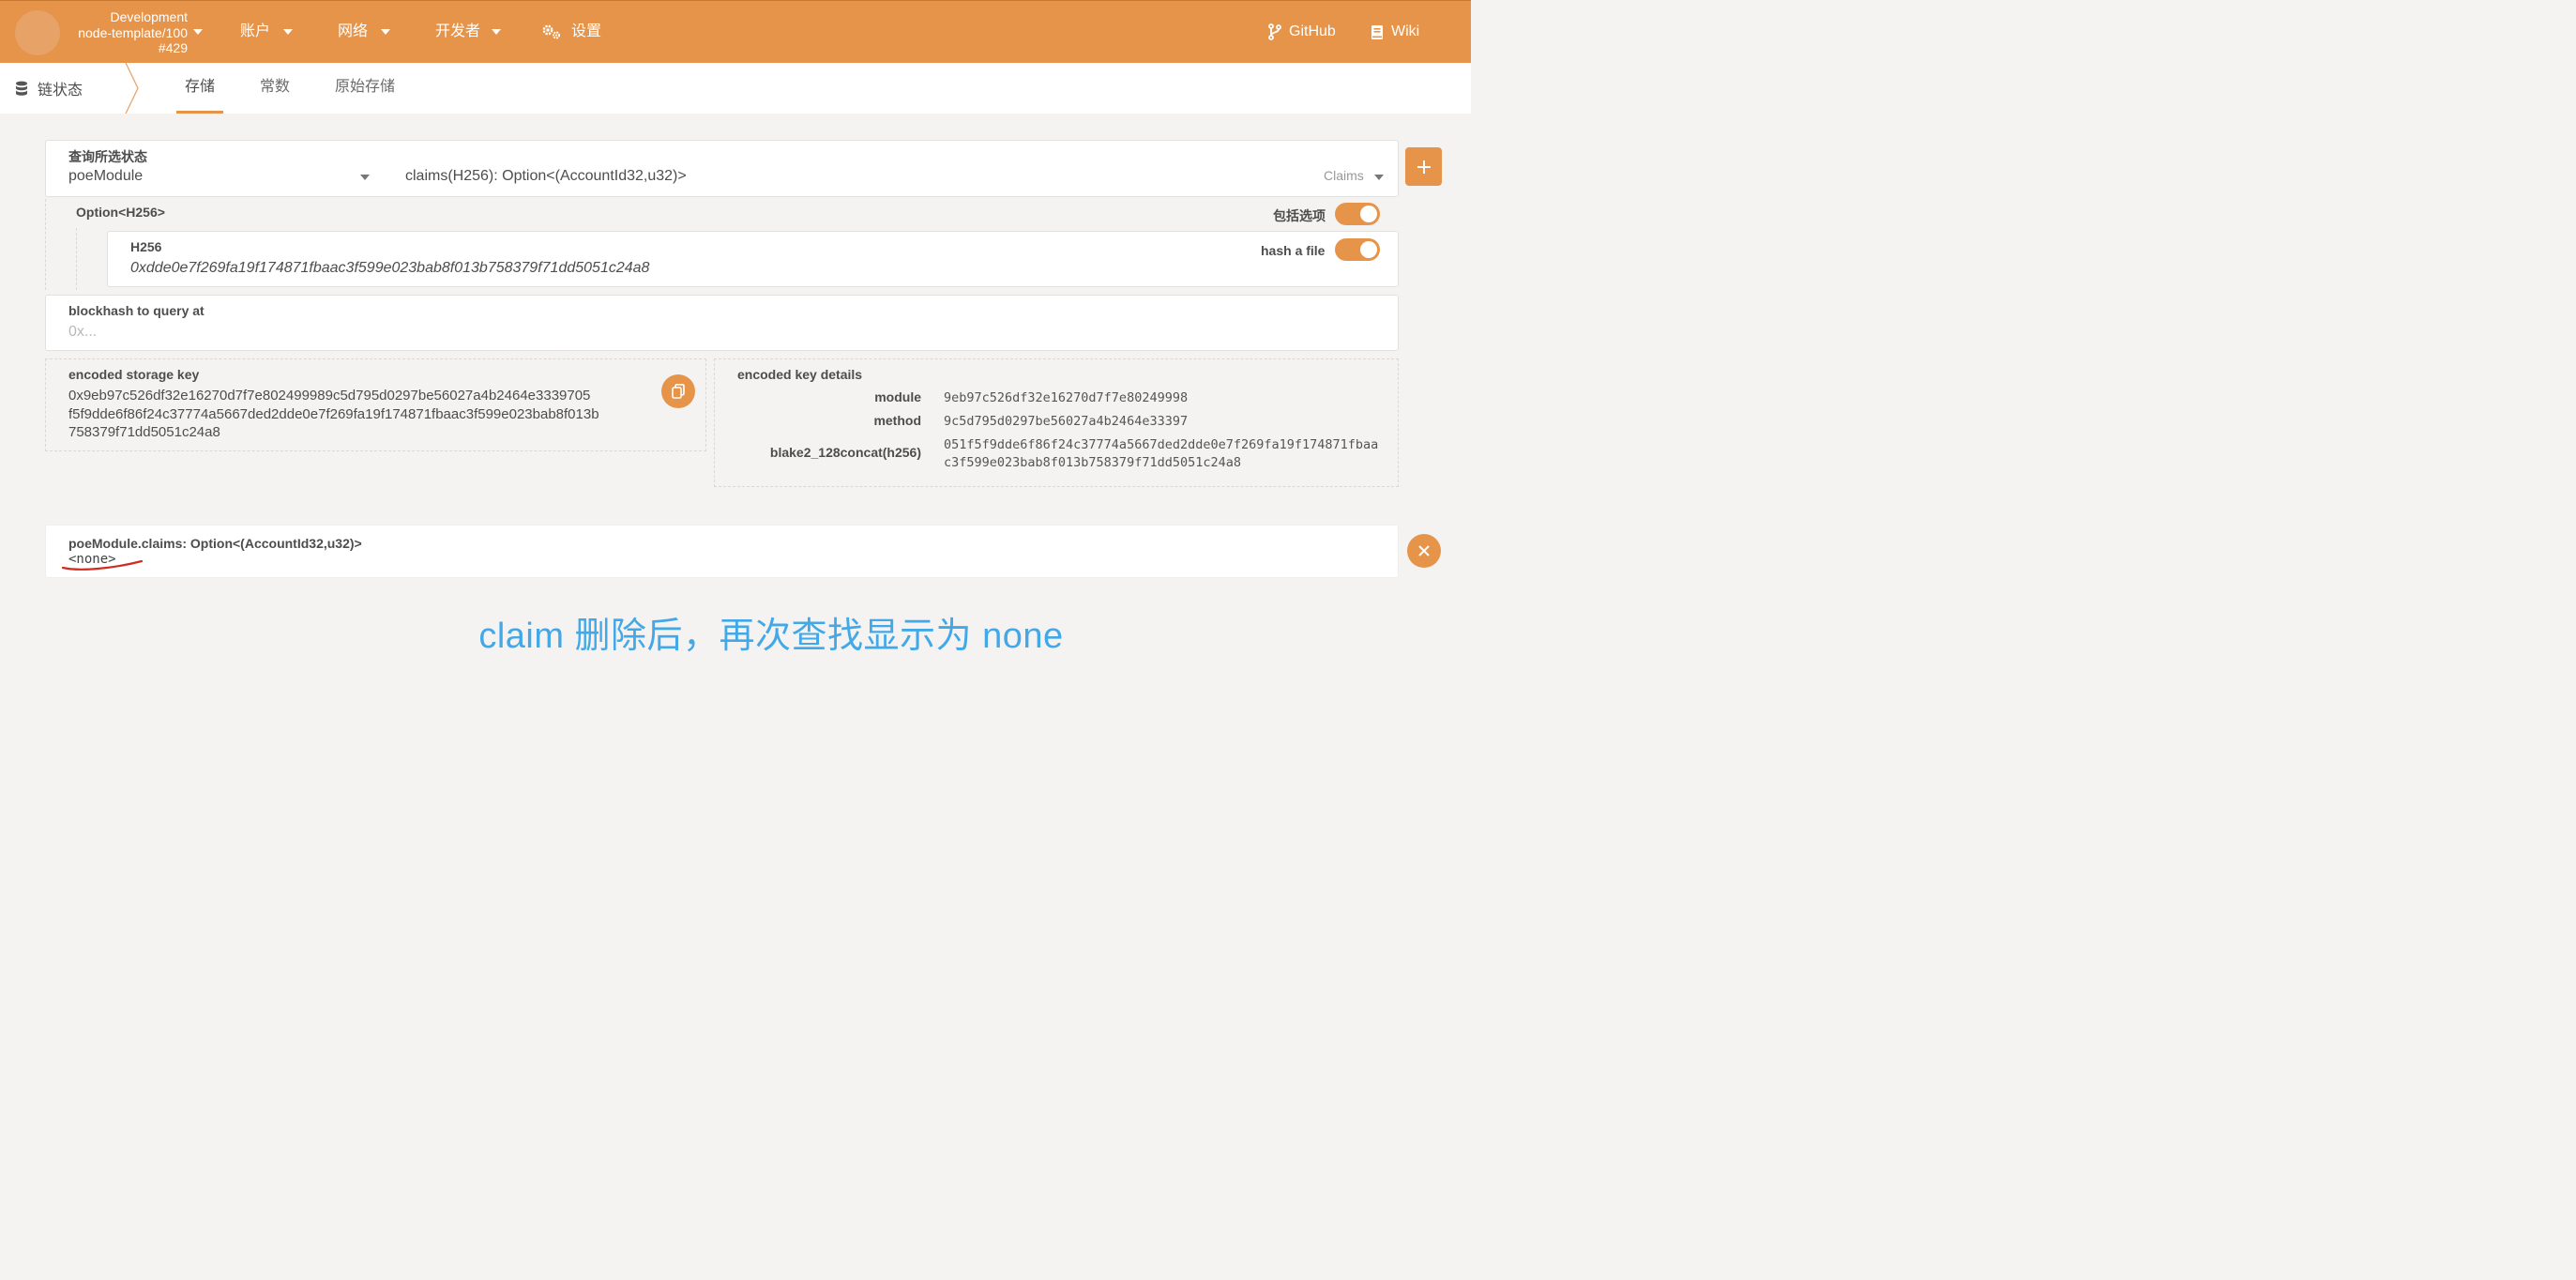 The width and height of the screenshot is (2576, 1280). I want to click on chain-network: Development, so click(149, 16).